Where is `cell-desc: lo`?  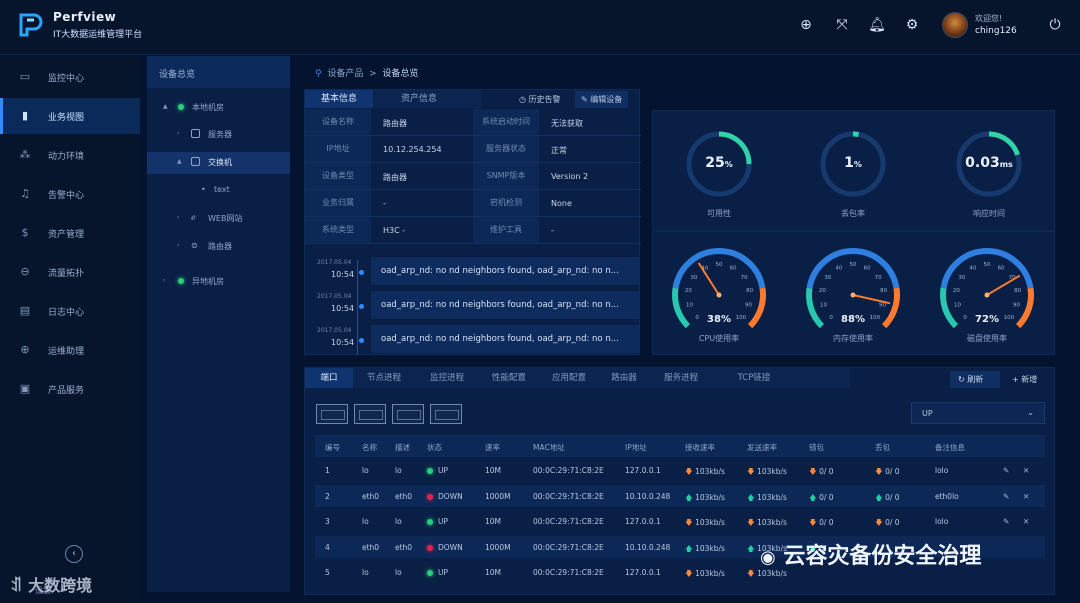 cell-desc: lo is located at coordinates (398, 572).